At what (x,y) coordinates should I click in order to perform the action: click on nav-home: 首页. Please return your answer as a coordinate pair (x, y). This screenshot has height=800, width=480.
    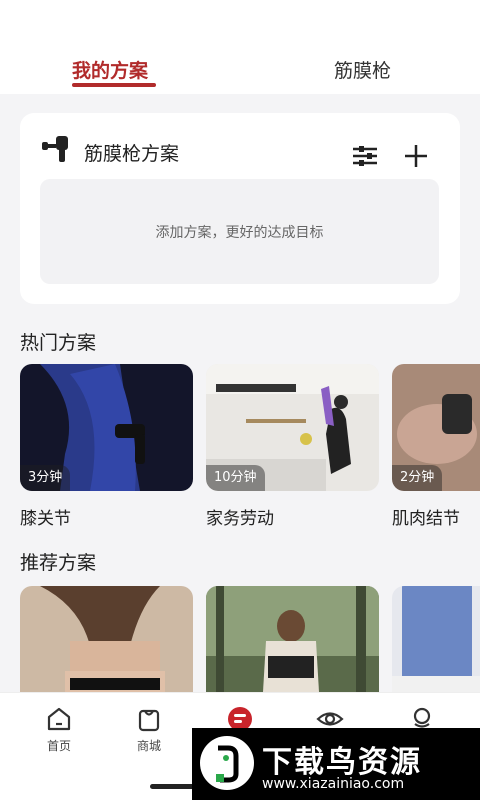
    Looking at the image, I should click on (59, 729).